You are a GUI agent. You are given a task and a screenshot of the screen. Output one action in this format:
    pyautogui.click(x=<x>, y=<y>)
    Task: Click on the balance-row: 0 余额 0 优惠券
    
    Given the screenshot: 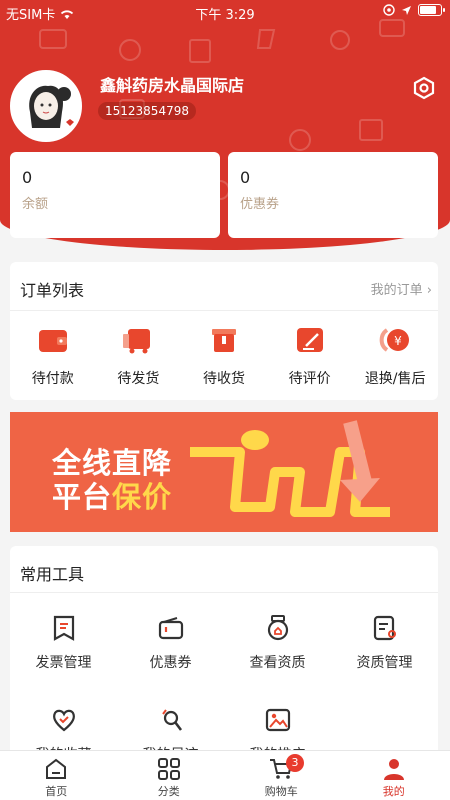 What is the action you would take?
    pyautogui.click(x=224, y=195)
    